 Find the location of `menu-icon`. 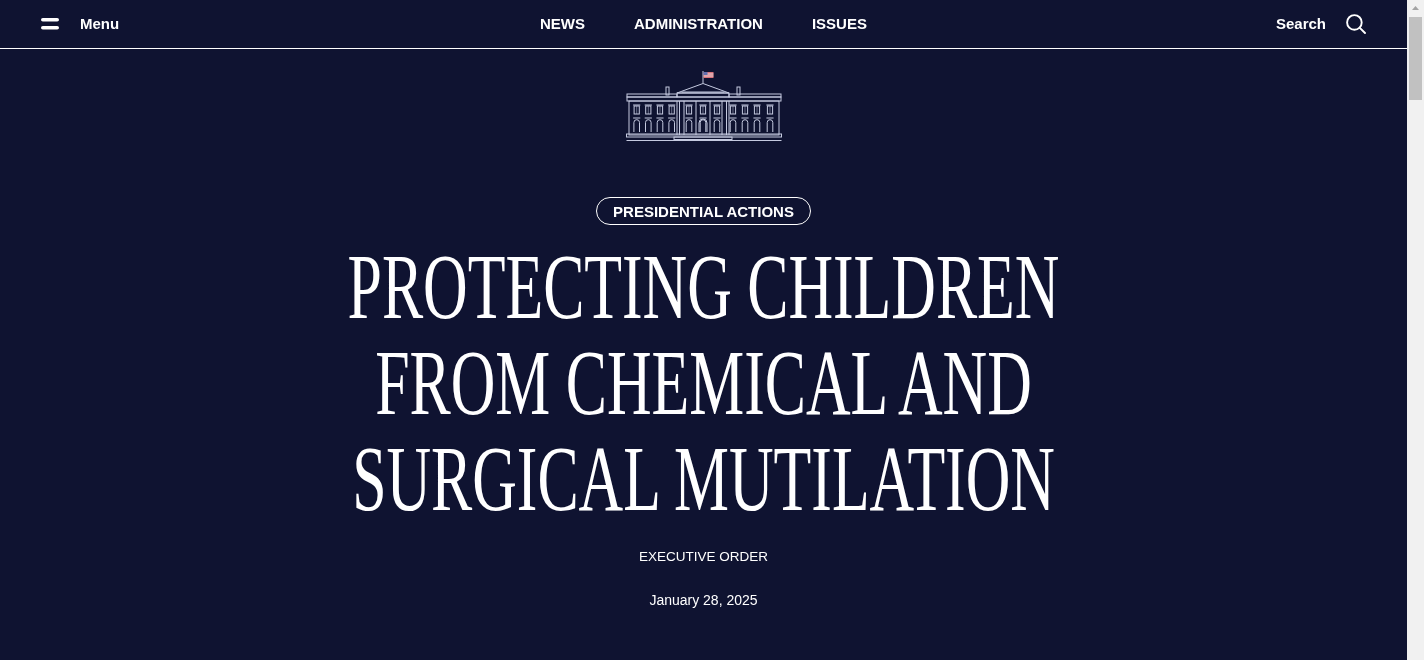

menu-icon is located at coordinates (50, 24).